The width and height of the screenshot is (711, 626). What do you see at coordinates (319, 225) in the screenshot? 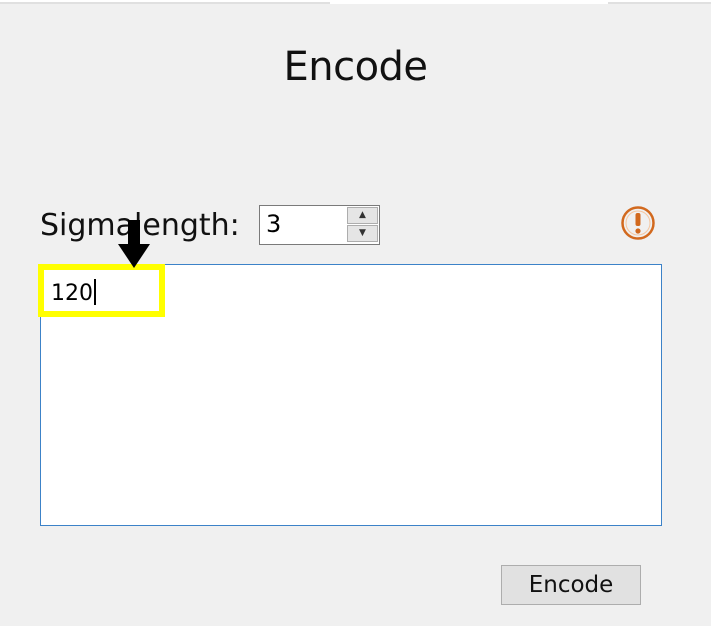
I see `sigmalength-spinbox: 3 ▲ ▼` at bounding box center [319, 225].